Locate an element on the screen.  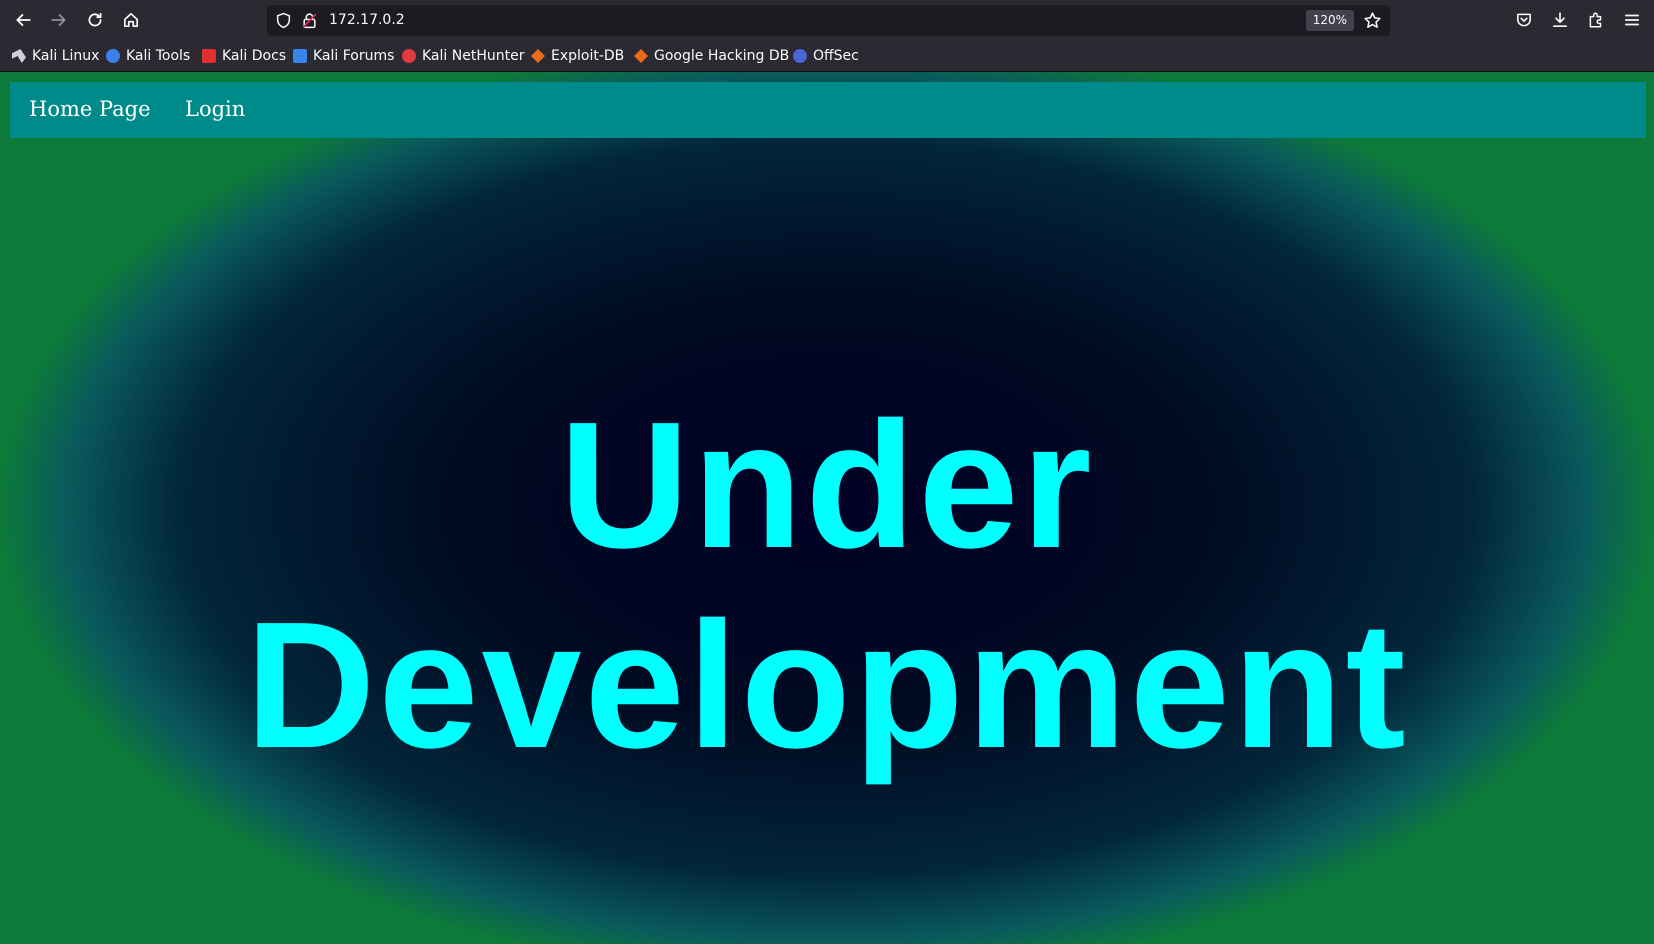
home-button is located at coordinates (131, 20).